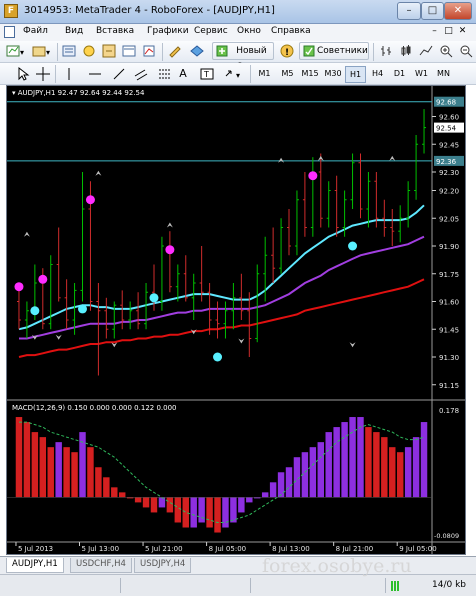 The width and height of the screenshot is (476, 596). What do you see at coordinates (418, 549) in the screenshot?
I see `time-label: 9 Jul 05:00` at bounding box center [418, 549].